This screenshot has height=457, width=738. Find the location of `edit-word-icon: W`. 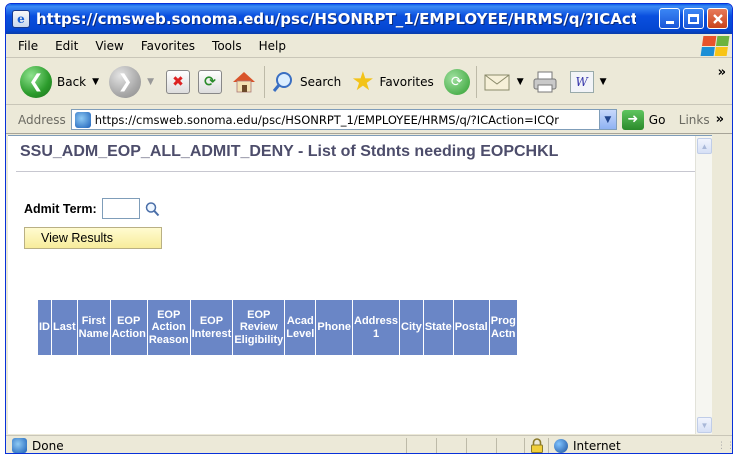

edit-word-icon: W is located at coordinates (581, 81).